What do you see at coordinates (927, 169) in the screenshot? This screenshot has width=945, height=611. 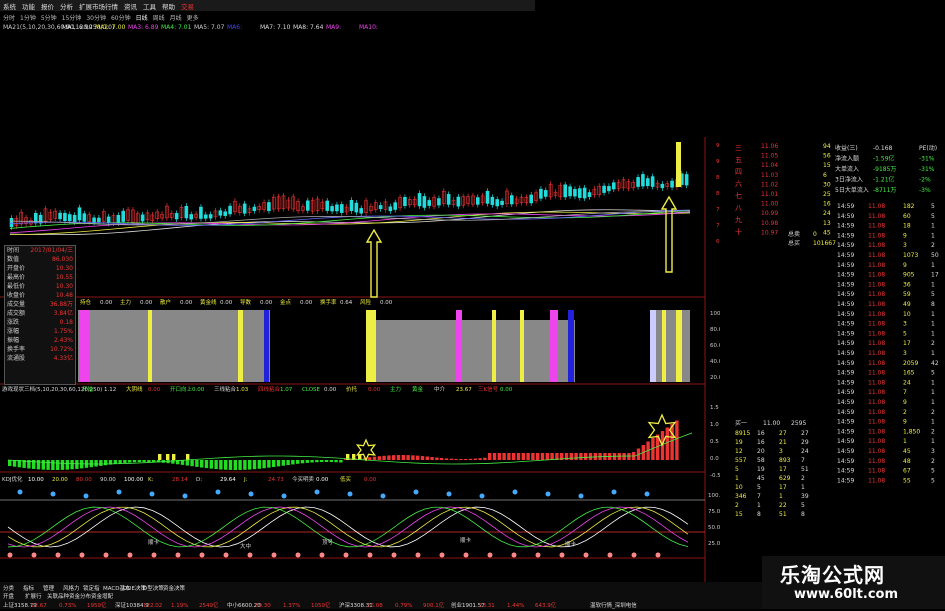 I see `flow-pct: -31%` at bounding box center [927, 169].